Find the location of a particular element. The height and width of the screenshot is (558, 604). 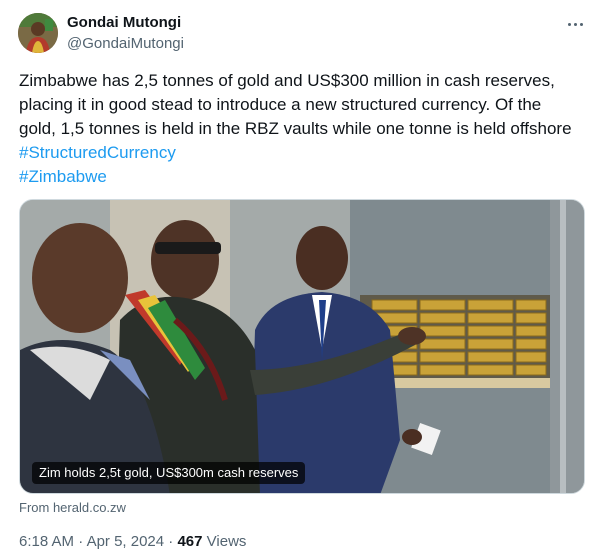

author-display-name: Gondai Mutongi is located at coordinates (124, 22).